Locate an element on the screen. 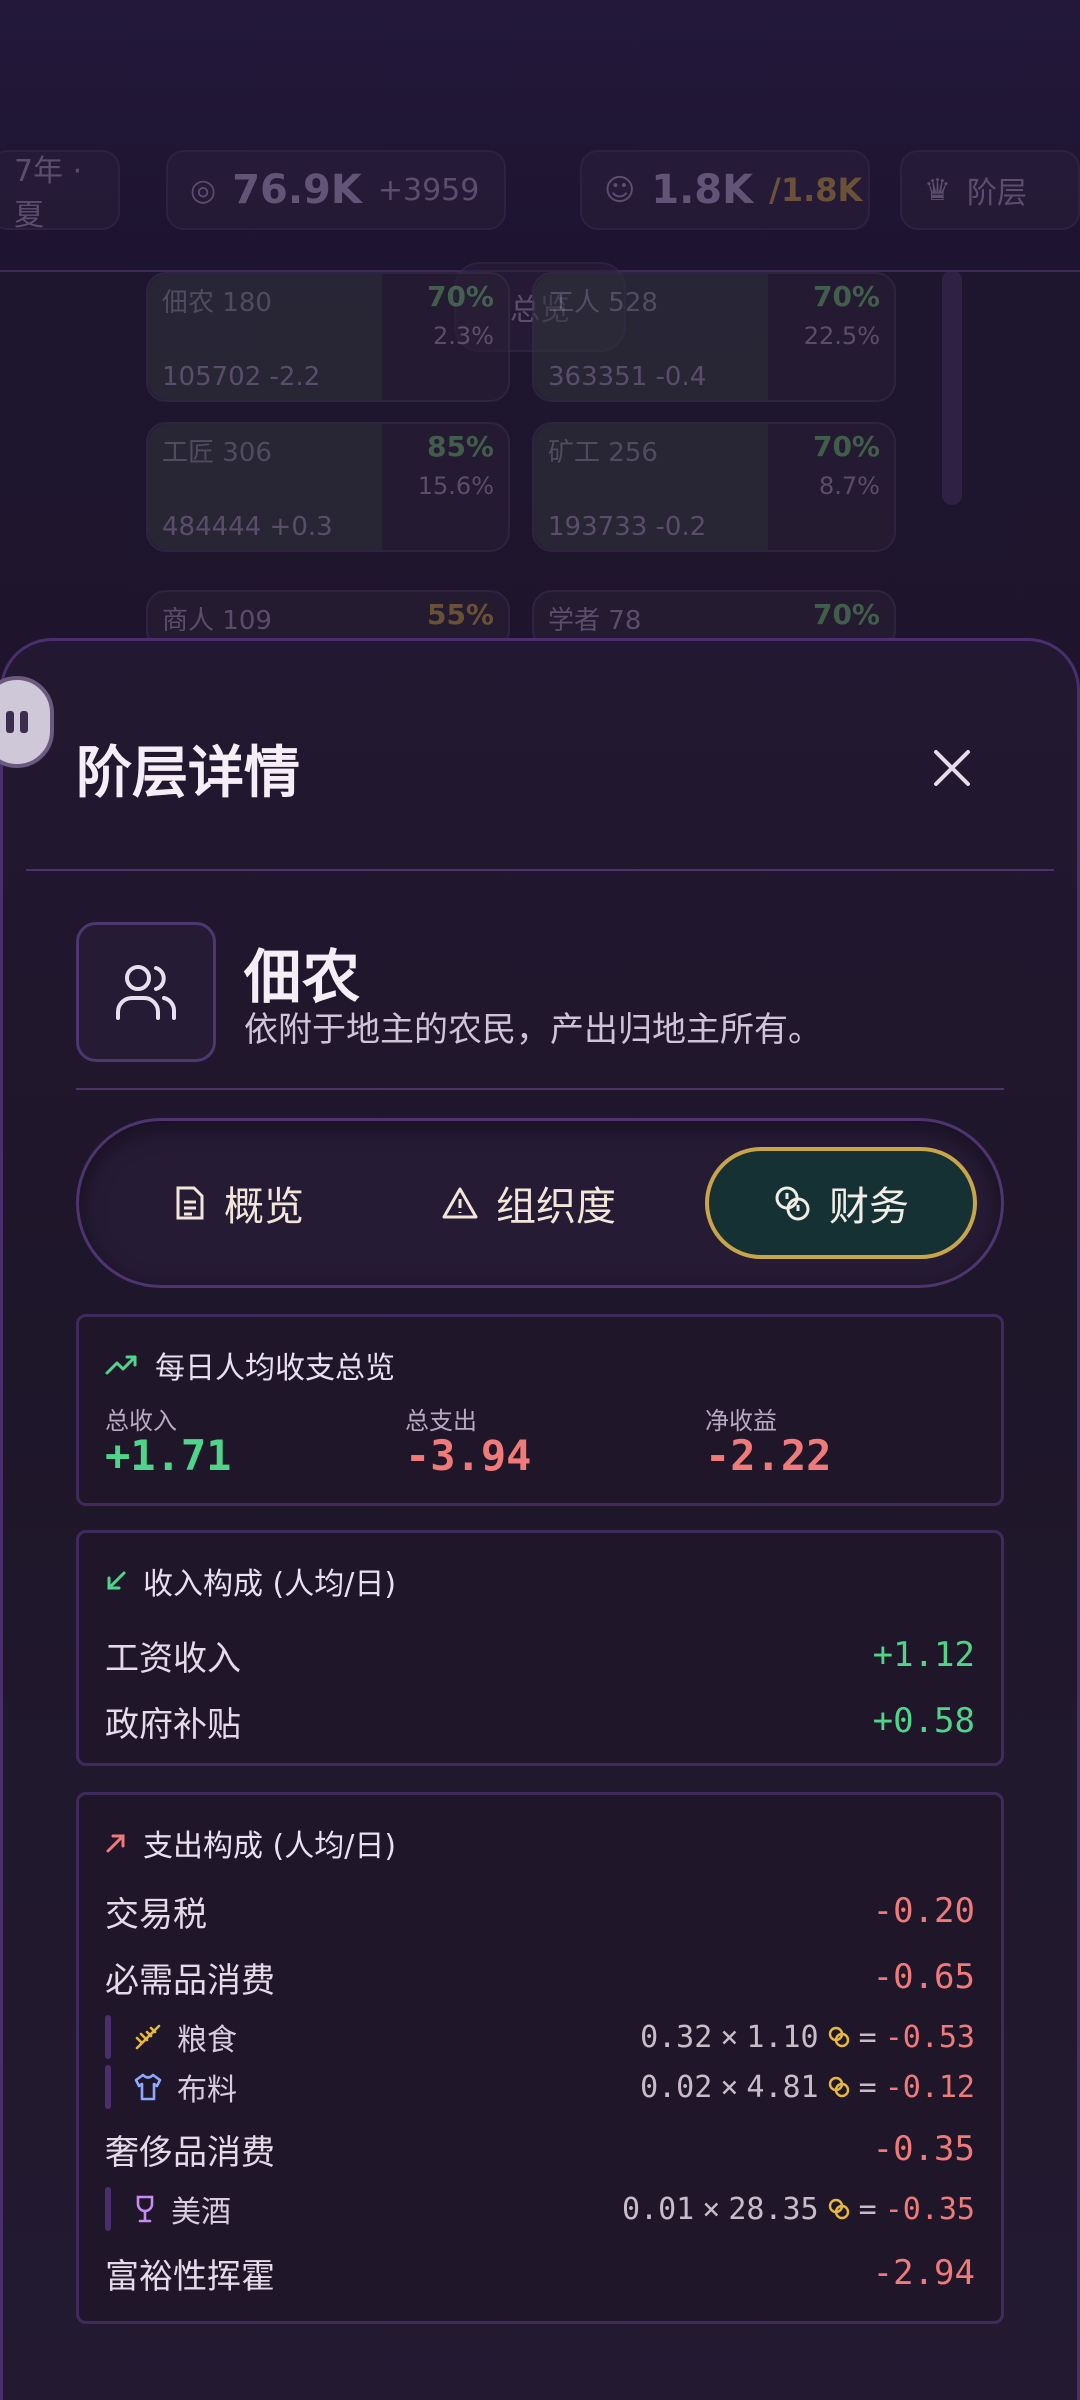 This screenshot has height=2400, width=1080. tab-overview: 概览 is located at coordinates (239, 1203).